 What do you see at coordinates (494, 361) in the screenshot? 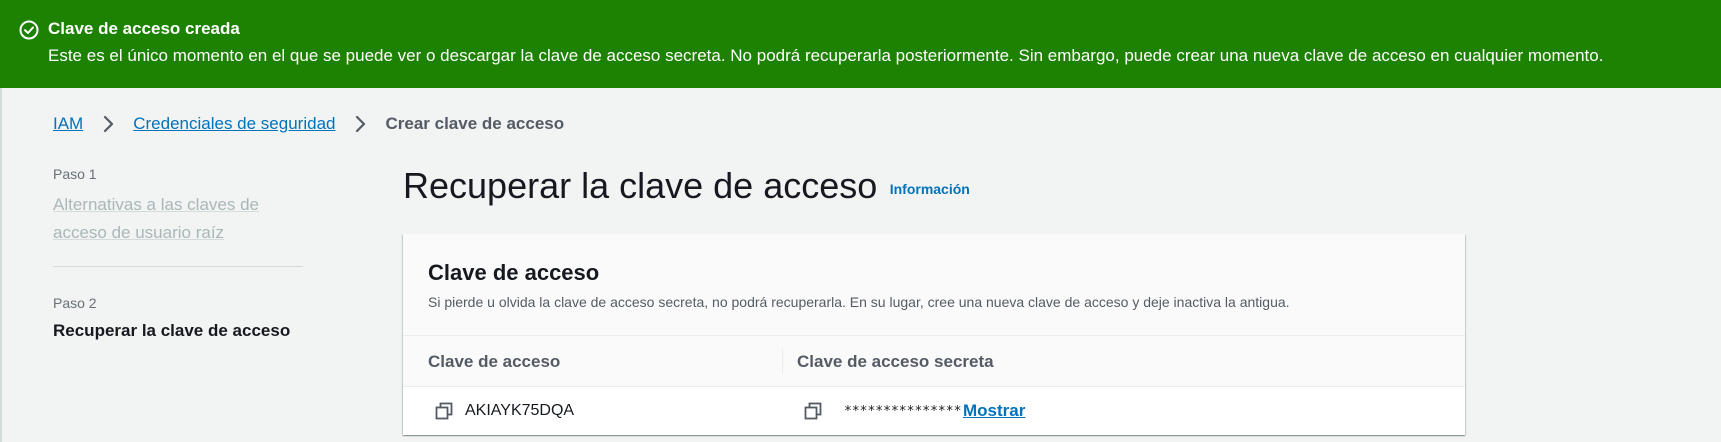
I see `column-header-access-key: Clave de acceso` at bounding box center [494, 361].